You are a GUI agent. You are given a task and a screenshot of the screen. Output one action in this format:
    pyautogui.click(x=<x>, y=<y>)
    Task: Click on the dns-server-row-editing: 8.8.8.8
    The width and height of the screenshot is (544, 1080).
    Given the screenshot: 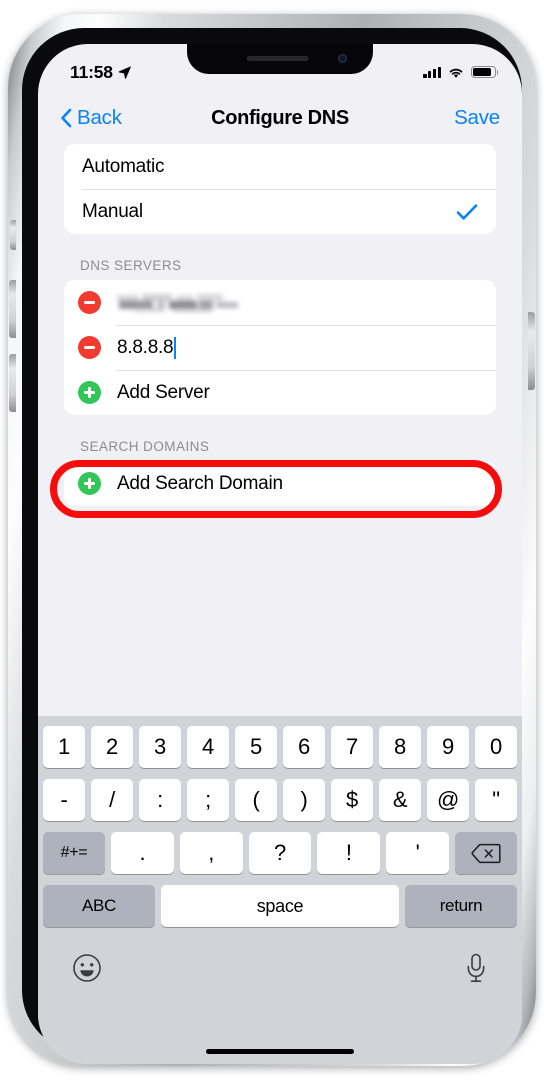 What is the action you would take?
    pyautogui.click(x=280, y=347)
    